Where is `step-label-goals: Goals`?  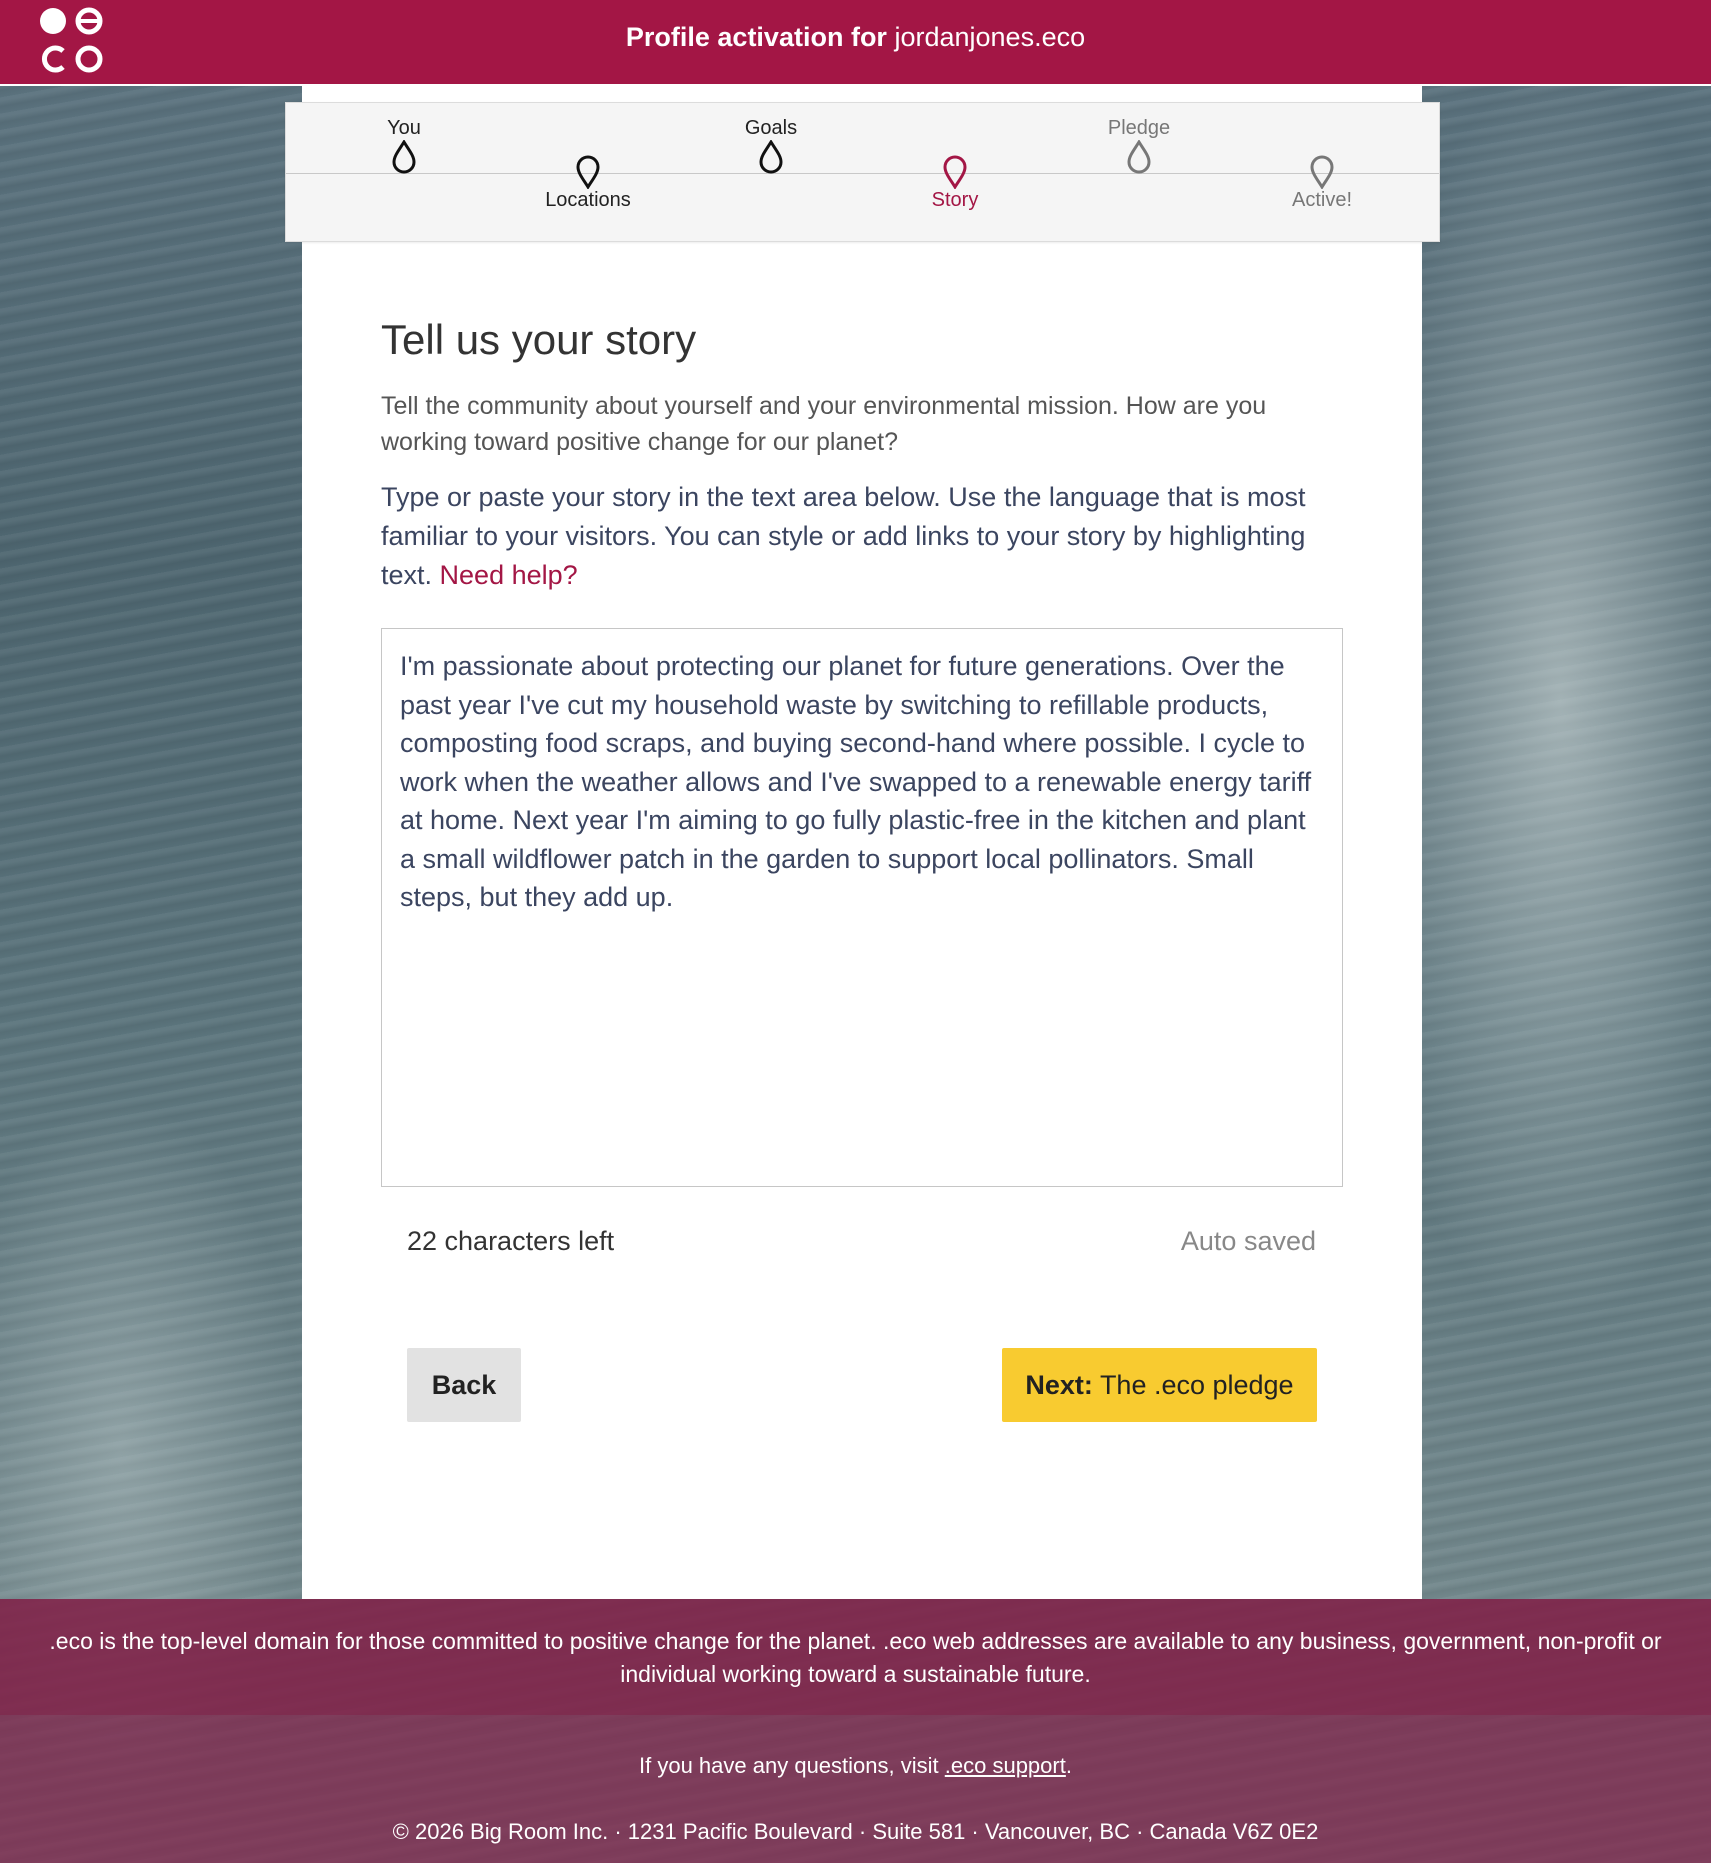
step-label-goals: Goals is located at coordinates (771, 128).